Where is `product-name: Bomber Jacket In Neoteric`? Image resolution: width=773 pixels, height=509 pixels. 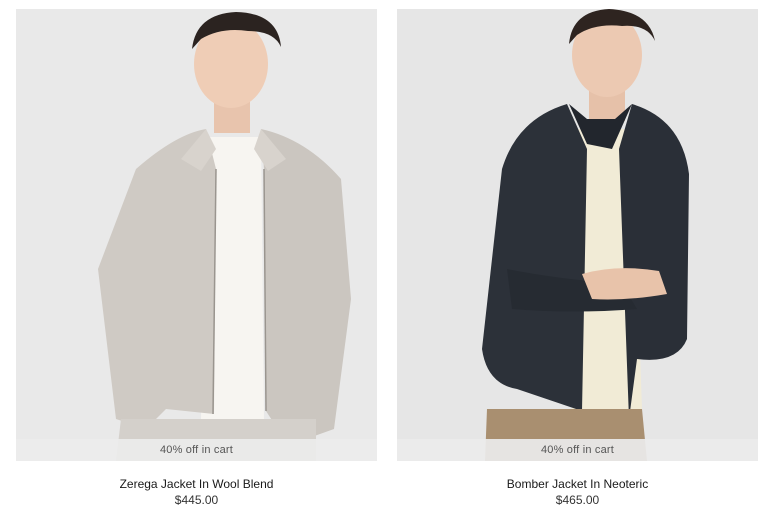 product-name: Bomber Jacket In Neoteric is located at coordinates (577, 484).